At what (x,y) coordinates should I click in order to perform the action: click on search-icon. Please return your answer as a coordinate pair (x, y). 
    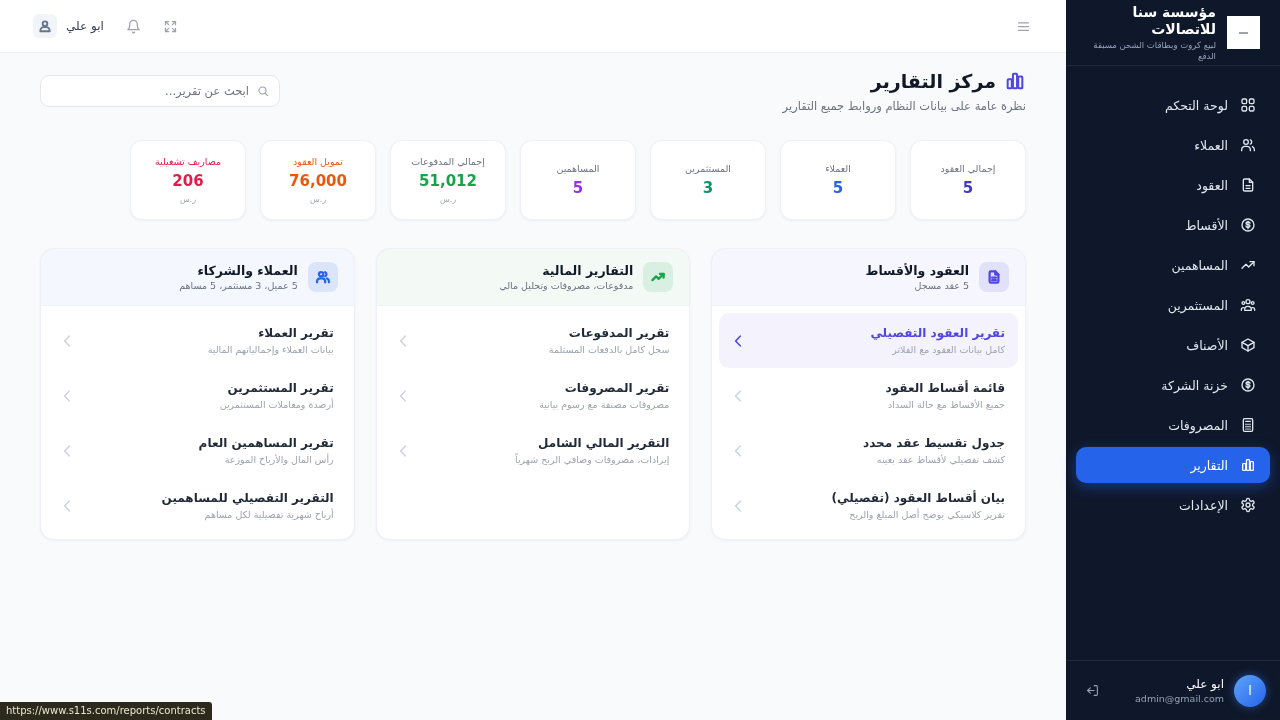
    Looking at the image, I should click on (263, 91).